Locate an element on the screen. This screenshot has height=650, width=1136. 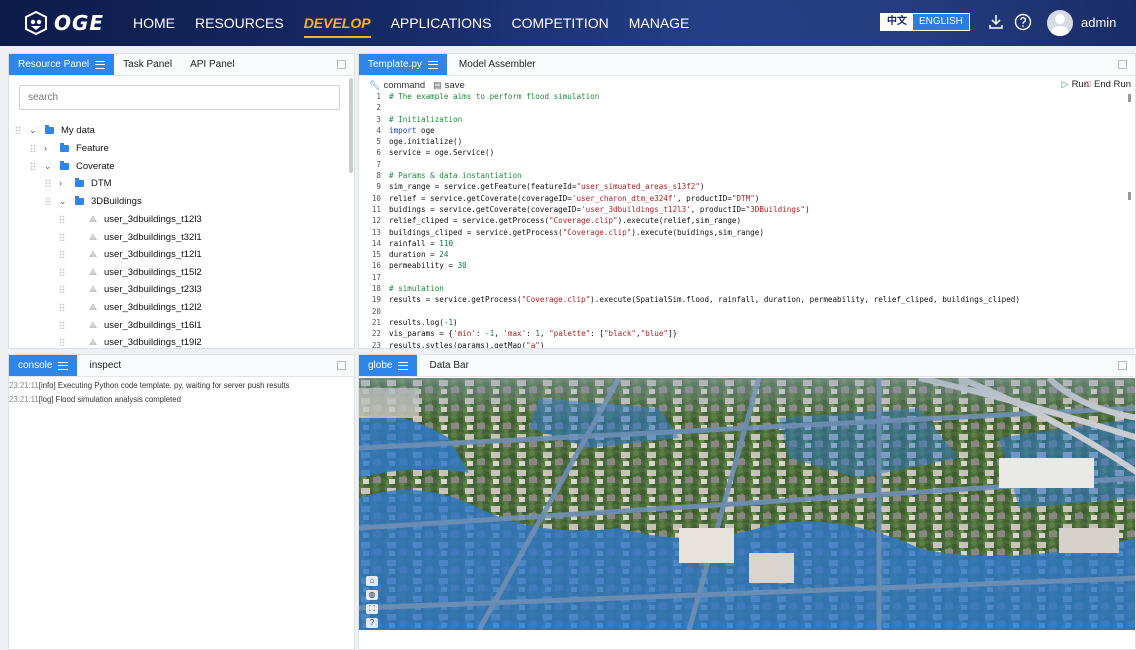
tab-label: API Panel is located at coordinates (212, 64).